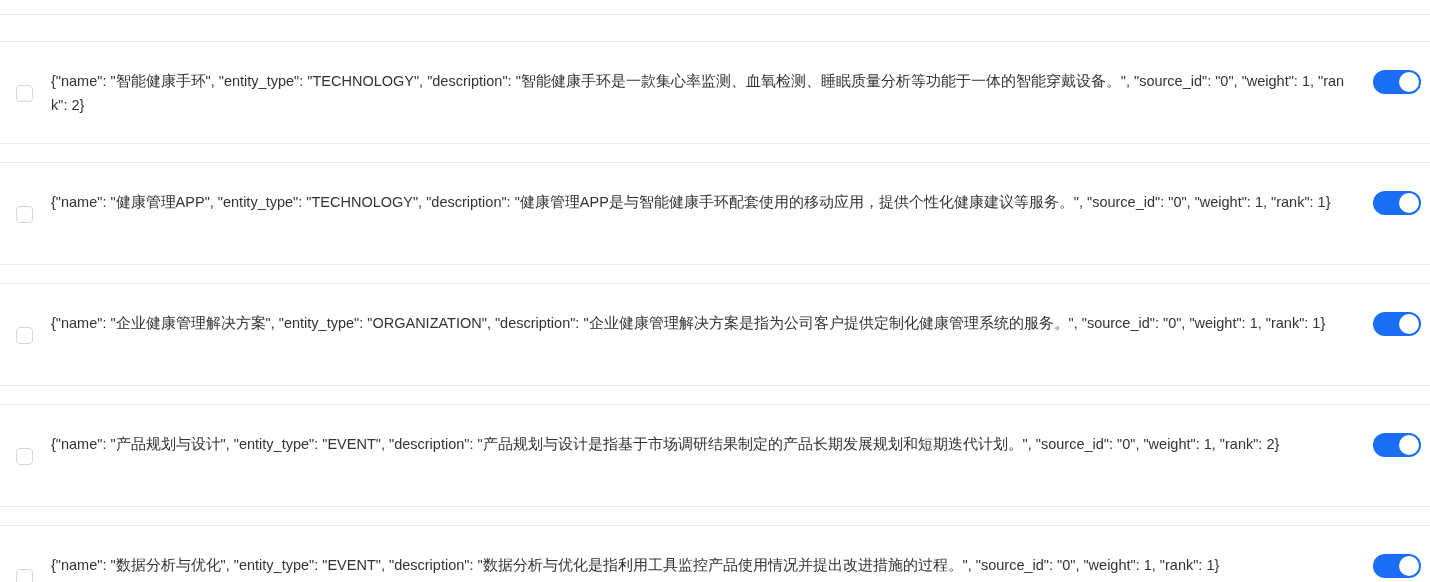  I want to click on entity-json-text: {"name": "健康管理APP", "entity_type": "TECHNOLOGY", "description": "健康管理APP是与智能健康手环配套使用的移动应用，提供个性化健康建议等服务。", "source_id": "0", "weight": 1, "rank": 1}, so click(691, 202).